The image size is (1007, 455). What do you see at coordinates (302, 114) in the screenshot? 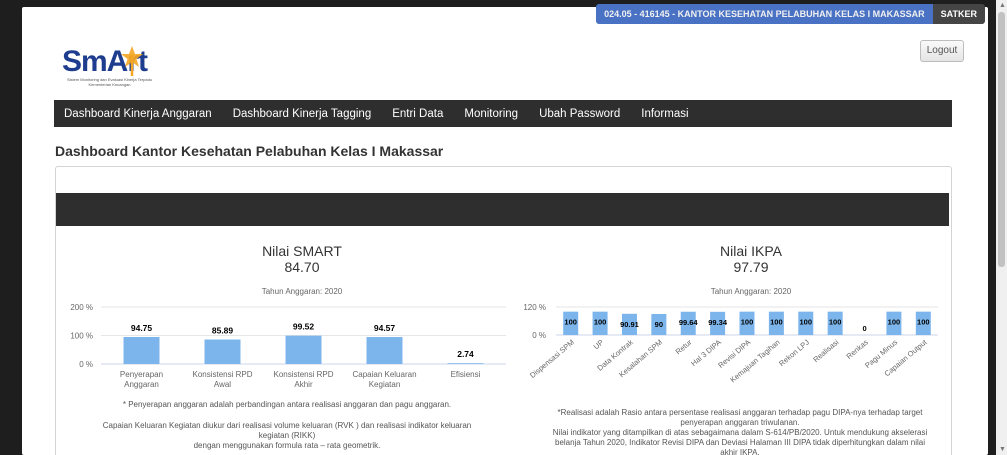
I see `nav-dashboard-kinerja-tagging: Dashboard Kinerja Tagging` at bounding box center [302, 114].